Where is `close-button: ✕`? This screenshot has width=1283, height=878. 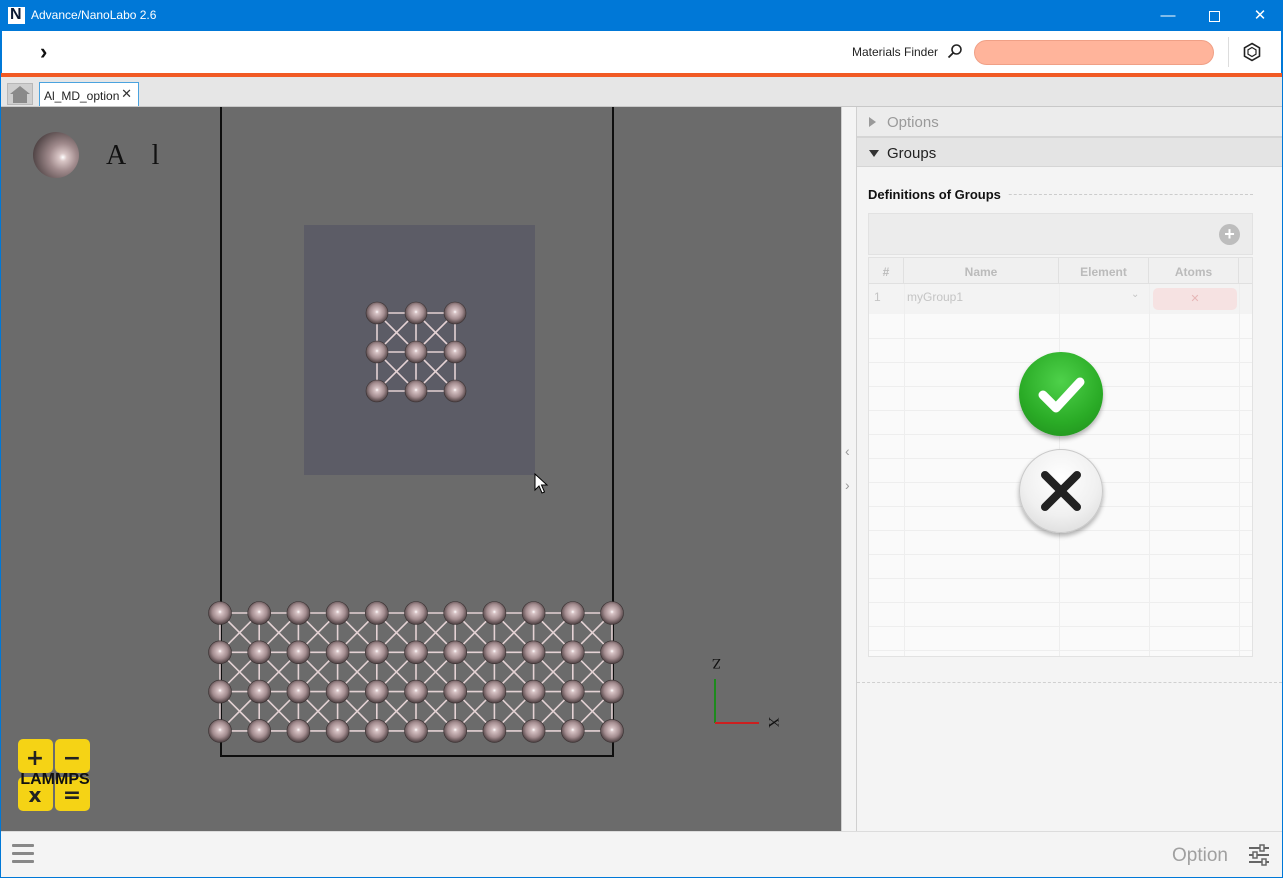
close-button: ✕ is located at coordinates (1260, 15).